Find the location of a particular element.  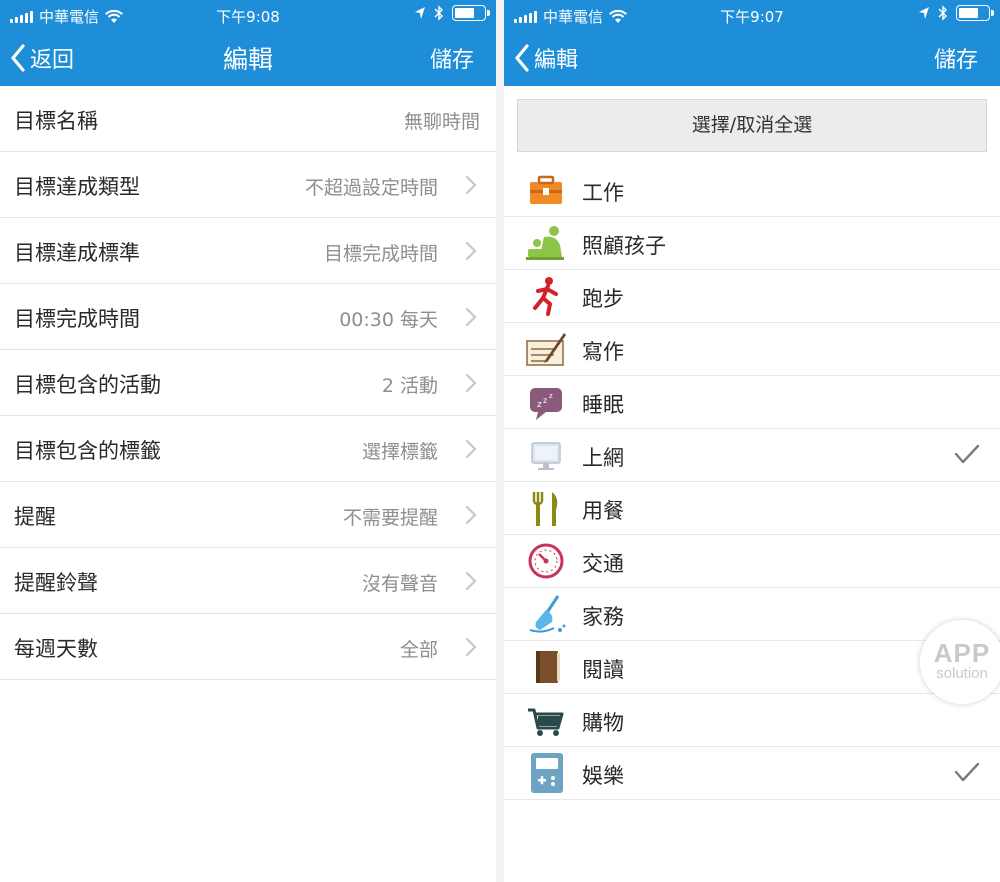

navigation-bar: 編輯 儲存 is located at coordinates (752, 58).